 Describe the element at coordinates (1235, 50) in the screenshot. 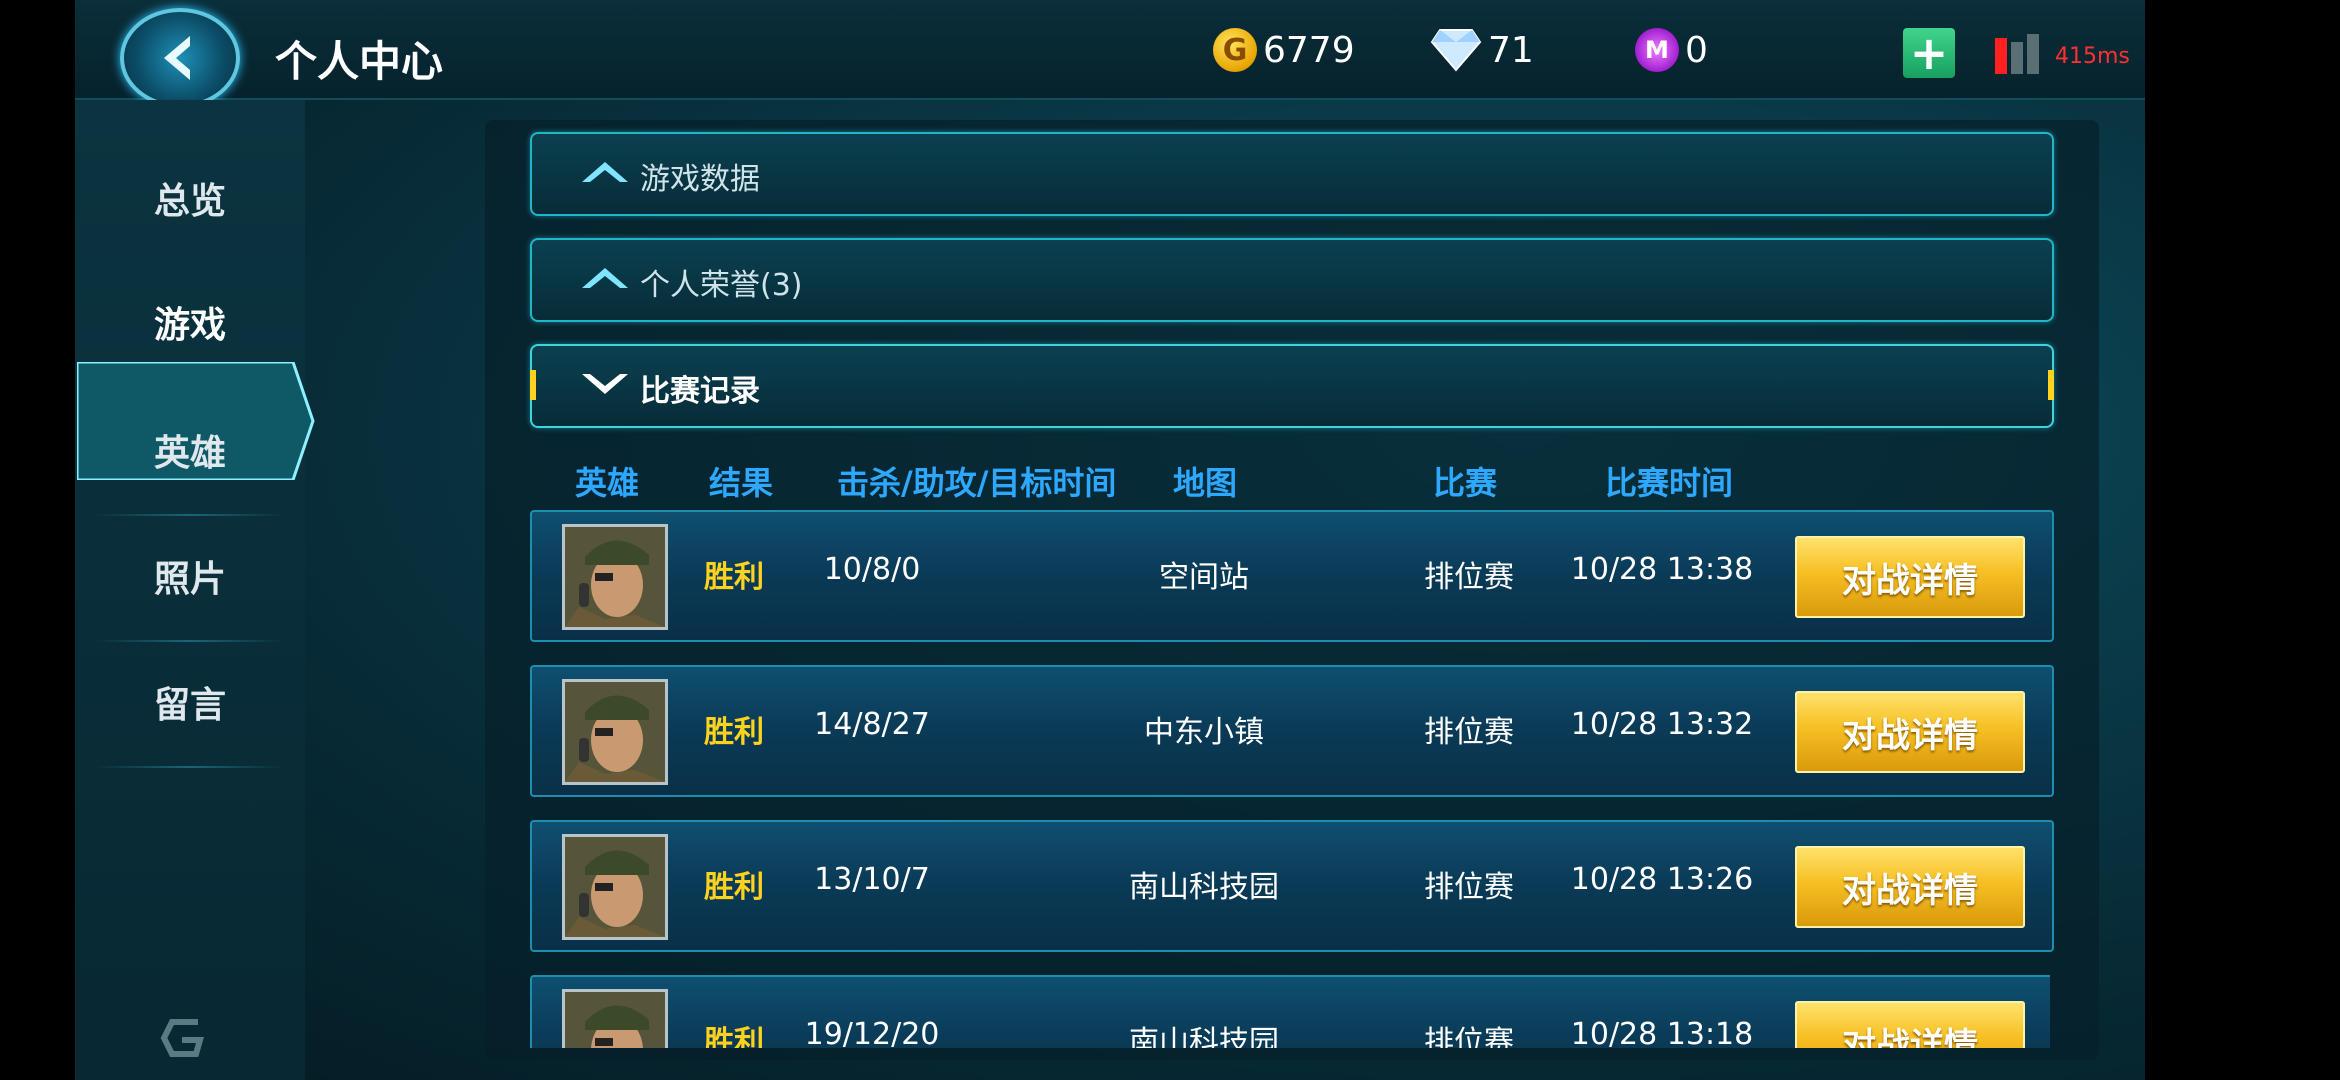

I see `gold-coin-icon: G` at that location.